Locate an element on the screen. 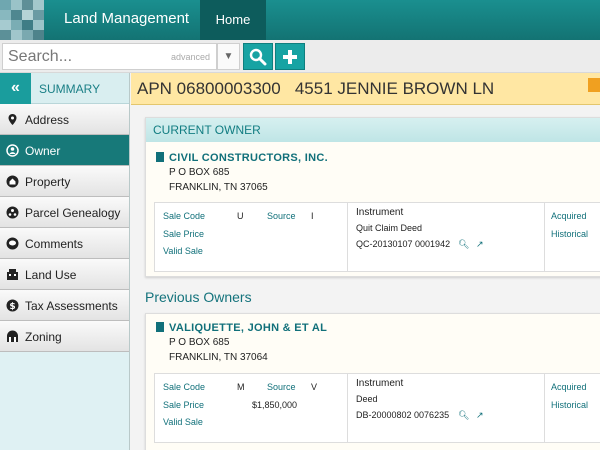 Image resolution: width=600 pixels, height=450 pixels. source-value: V is located at coordinates (314, 387).